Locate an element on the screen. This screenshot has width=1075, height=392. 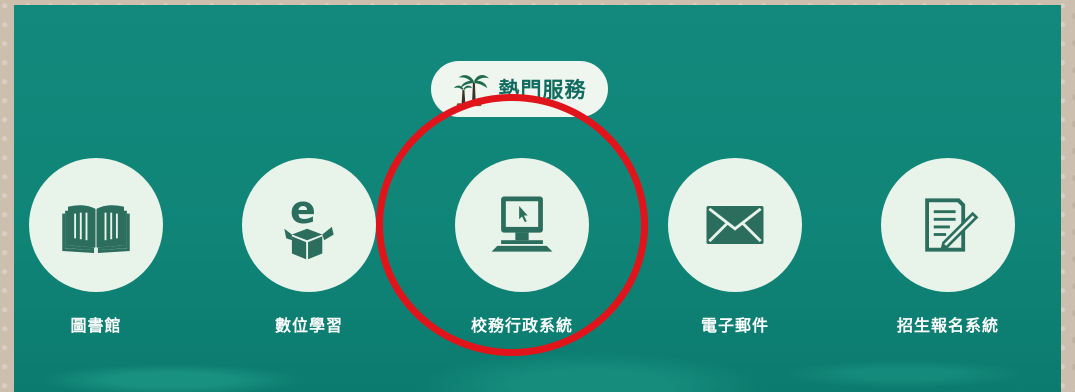
e-learning-box-icon: e is located at coordinates (309, 224).